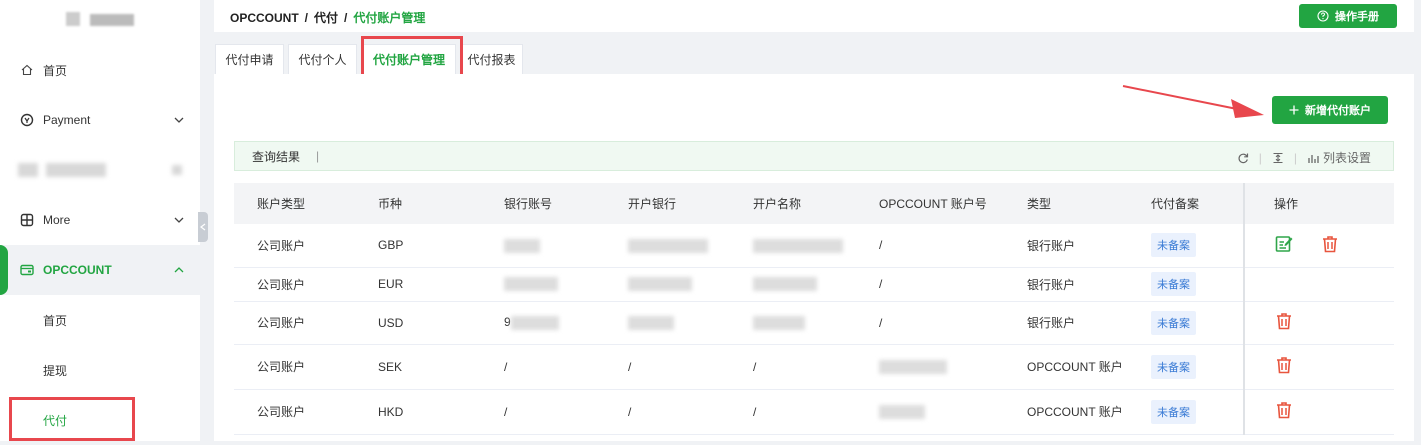 The width and height of the screenshot is (1421, 445). I want to click on chevron-left-icon, so click(203, 227).